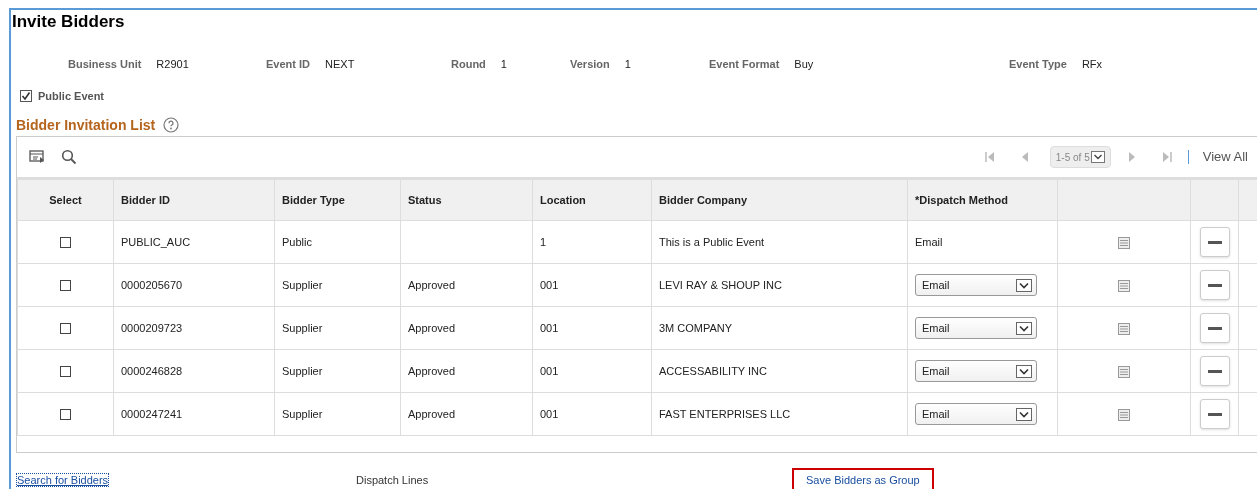 The height and width of the screenshot is (489, 1257). What do you see at coordinates (186, 480) in the screenshot?
I see `search-for-bidders-link: Search for Bidders` at bounding box center [186, 480].